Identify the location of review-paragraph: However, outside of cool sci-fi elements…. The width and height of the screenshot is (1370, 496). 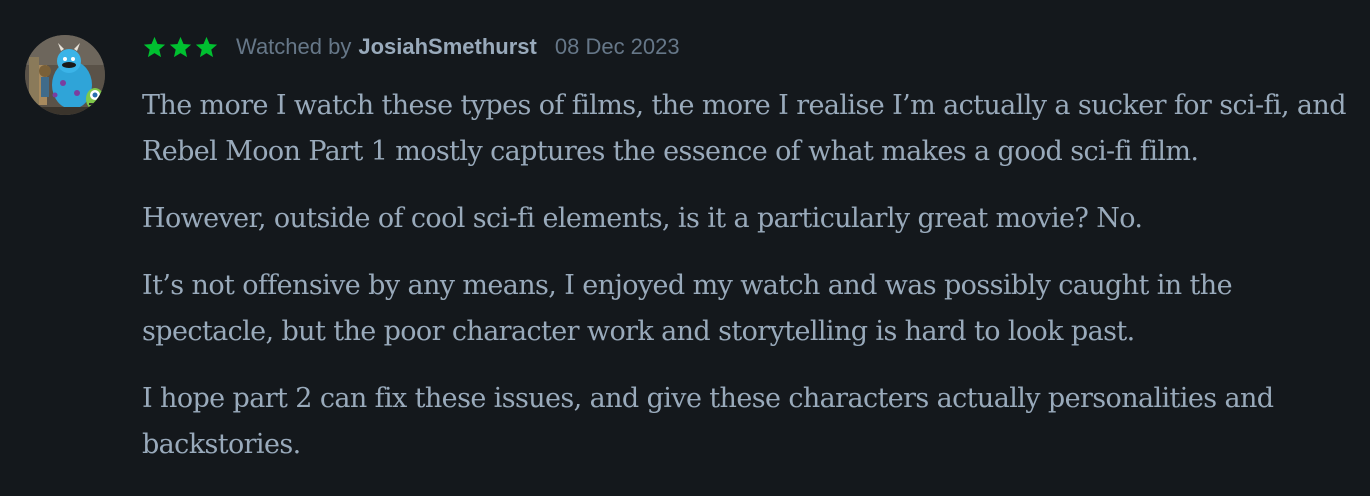
(642, 218).